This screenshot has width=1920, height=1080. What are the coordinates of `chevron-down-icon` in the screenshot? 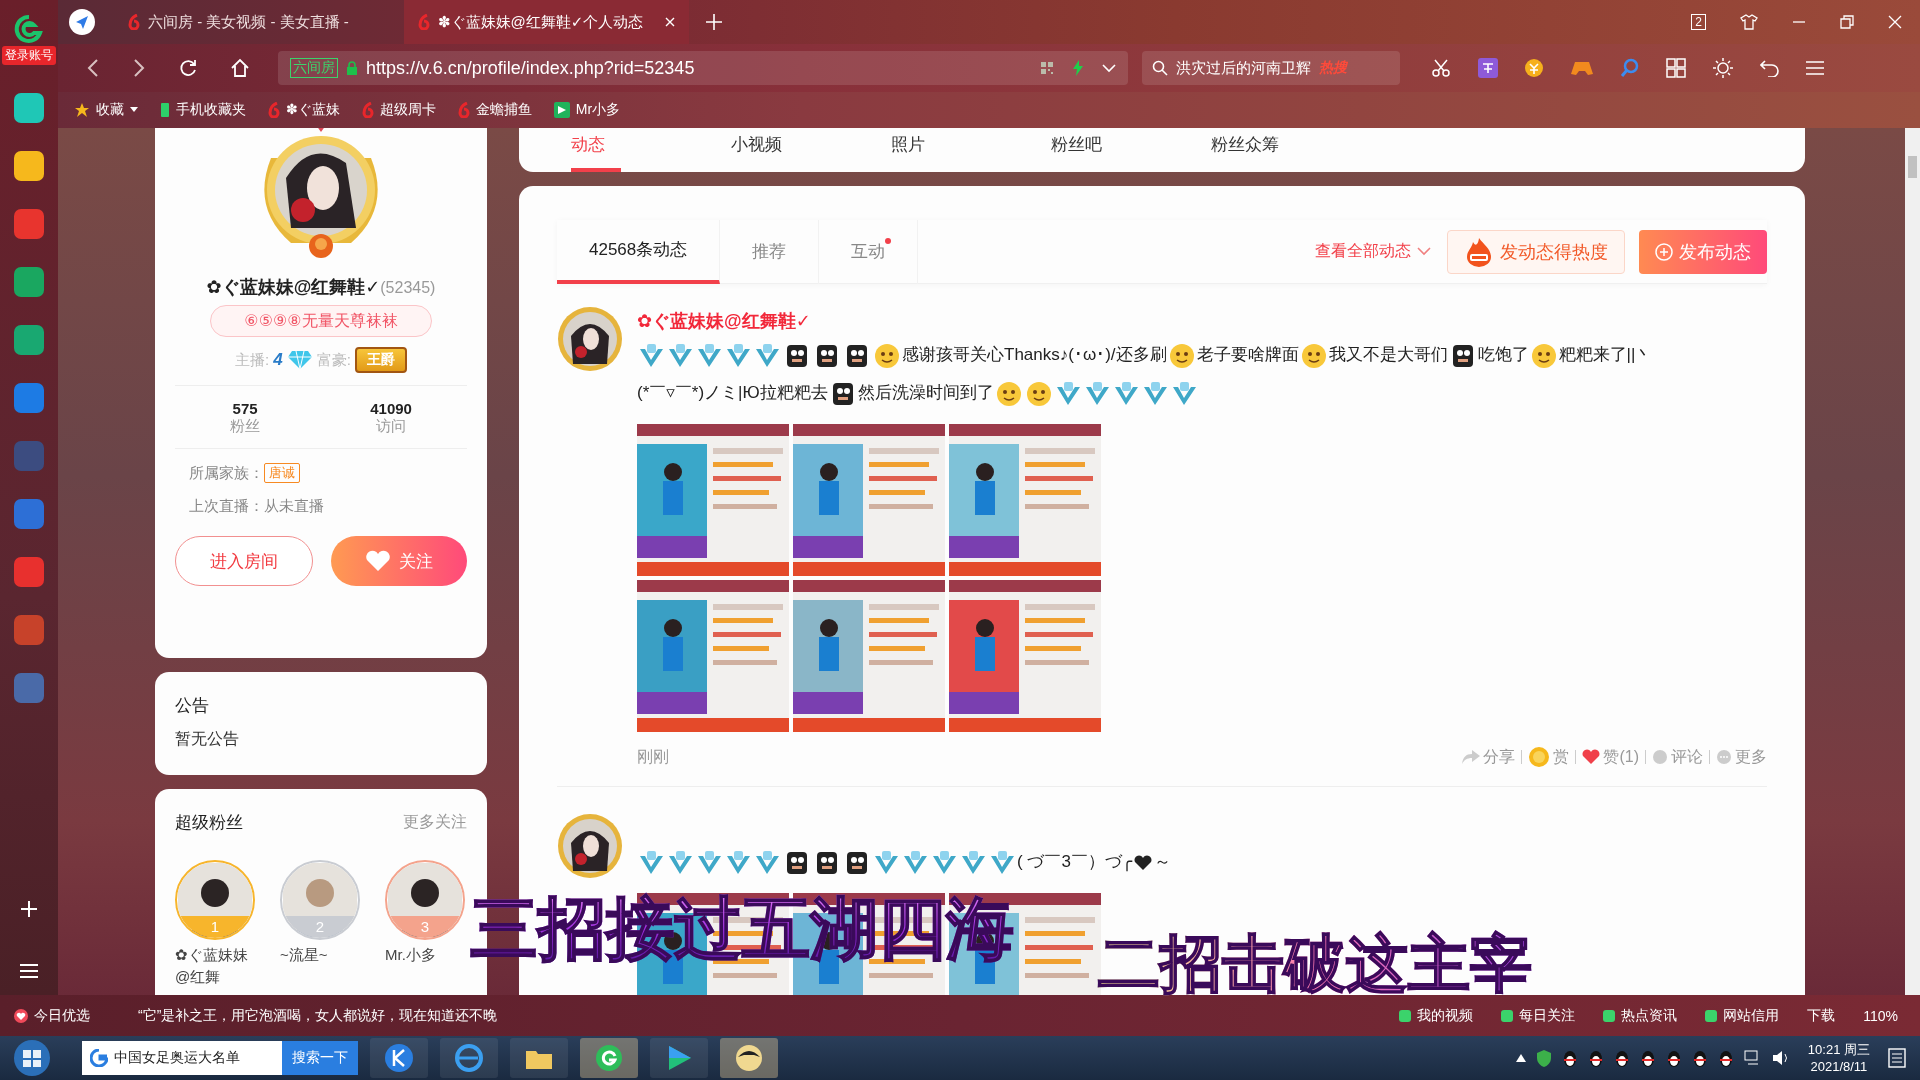 It's located at (1109, 68).